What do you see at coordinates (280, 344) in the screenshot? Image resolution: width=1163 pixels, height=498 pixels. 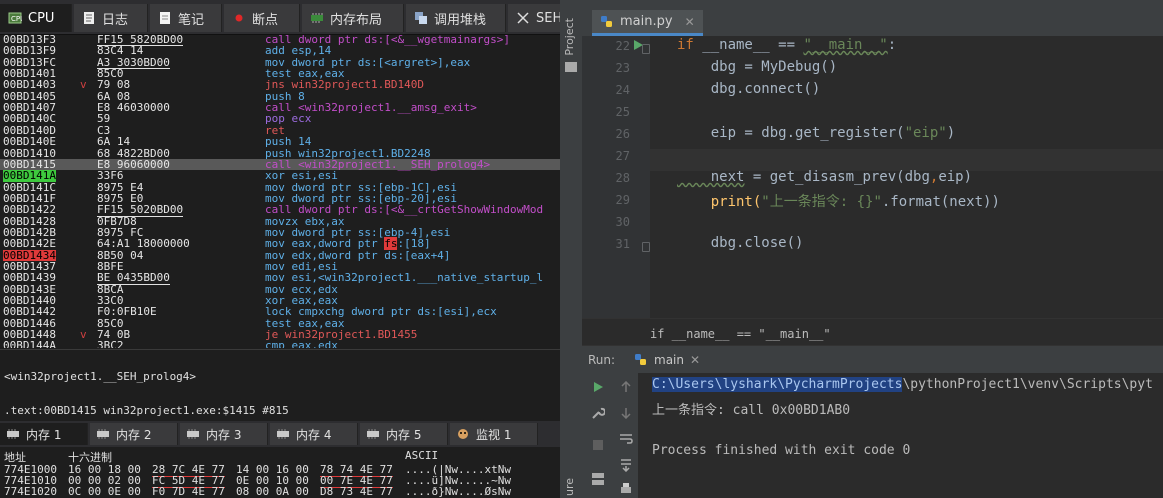 I see `disasm-row: 00BD144A 3BC2 cmp eax,edx` at bounding box center [280, 344].